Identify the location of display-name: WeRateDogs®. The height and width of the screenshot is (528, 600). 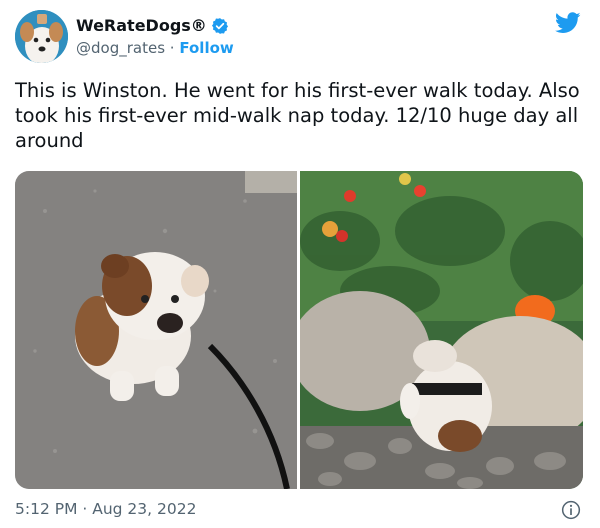
(141, 25).